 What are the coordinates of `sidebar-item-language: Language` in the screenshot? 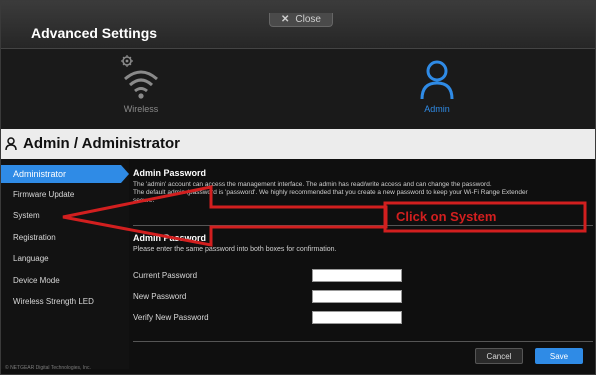 It's located at (65, 259).